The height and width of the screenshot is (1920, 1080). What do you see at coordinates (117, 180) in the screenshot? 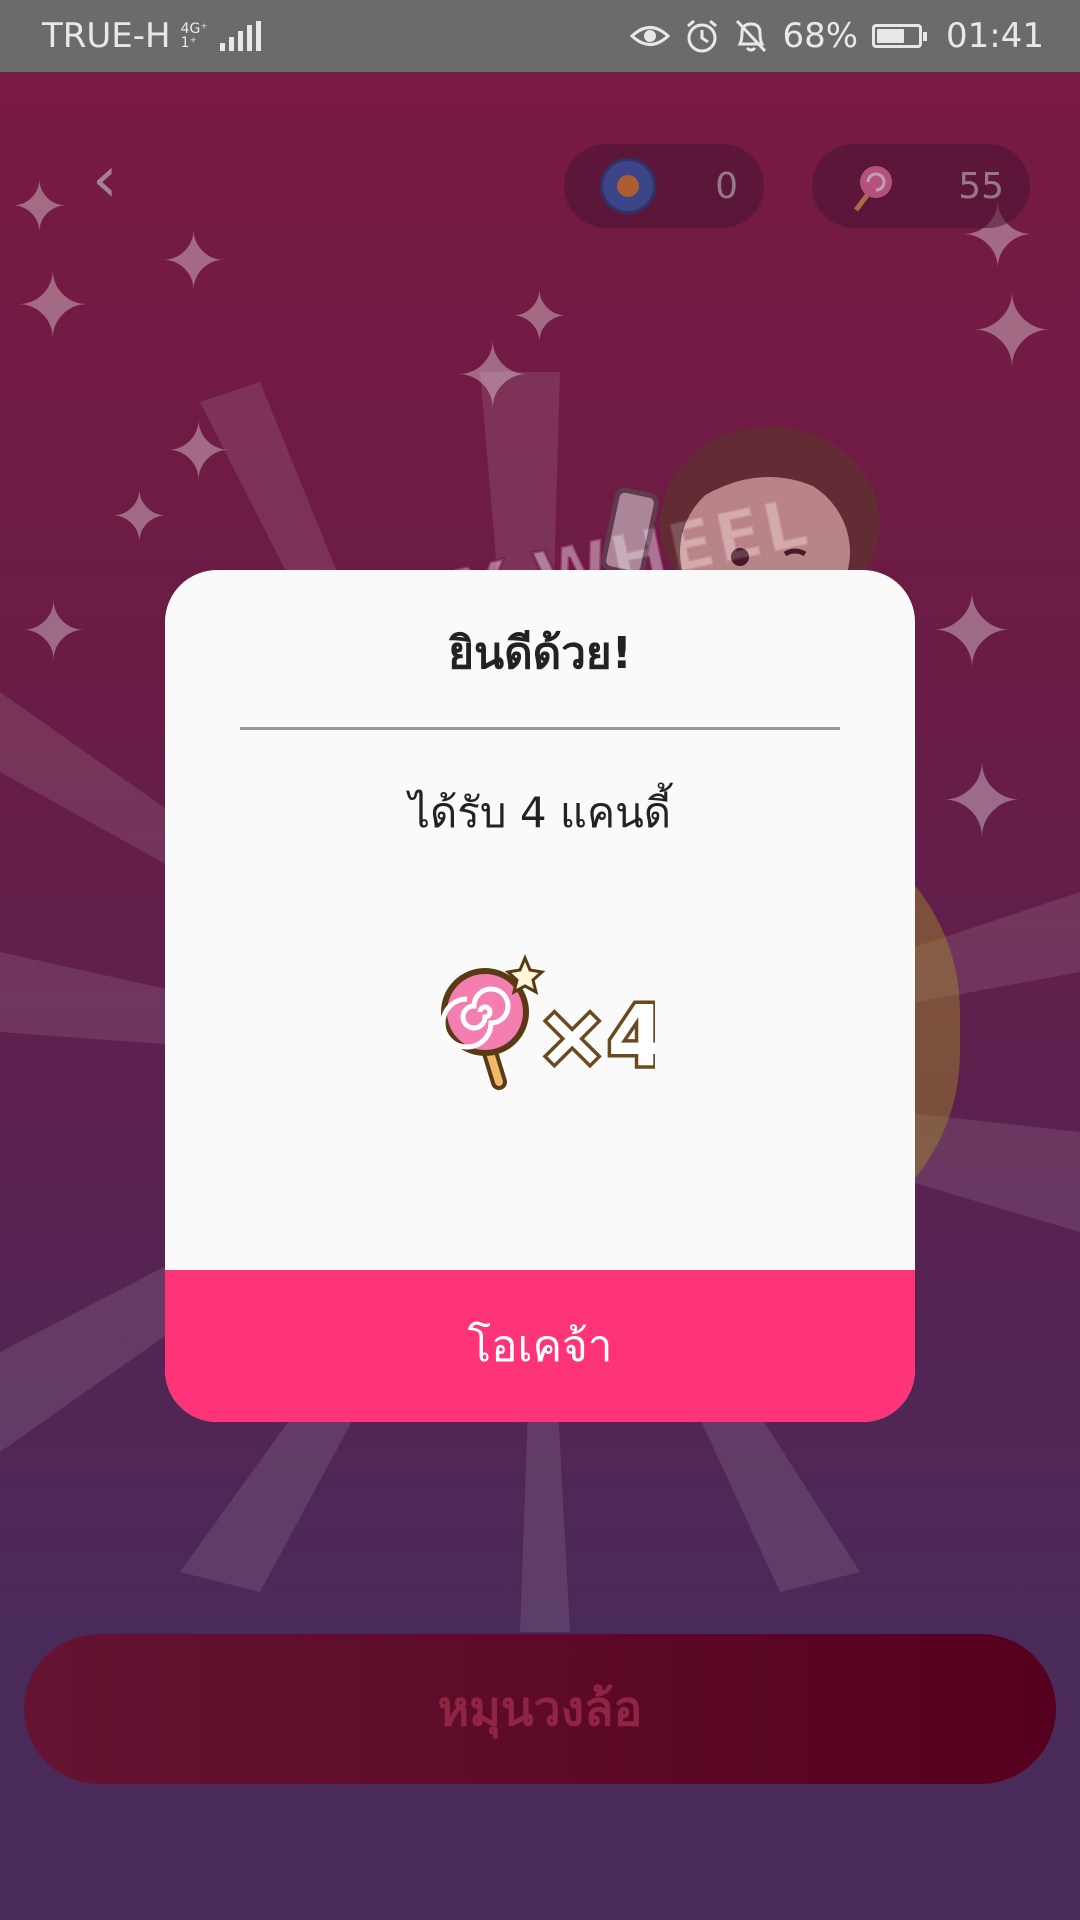
I see `back-arrow-icon: ‹` at bounding box center [117, 180].